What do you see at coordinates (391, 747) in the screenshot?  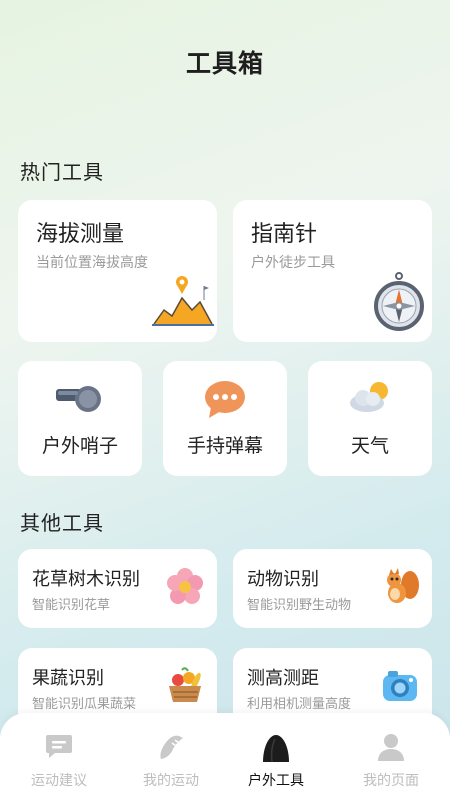 I see `person-icon` at bounding box center [391, 747].